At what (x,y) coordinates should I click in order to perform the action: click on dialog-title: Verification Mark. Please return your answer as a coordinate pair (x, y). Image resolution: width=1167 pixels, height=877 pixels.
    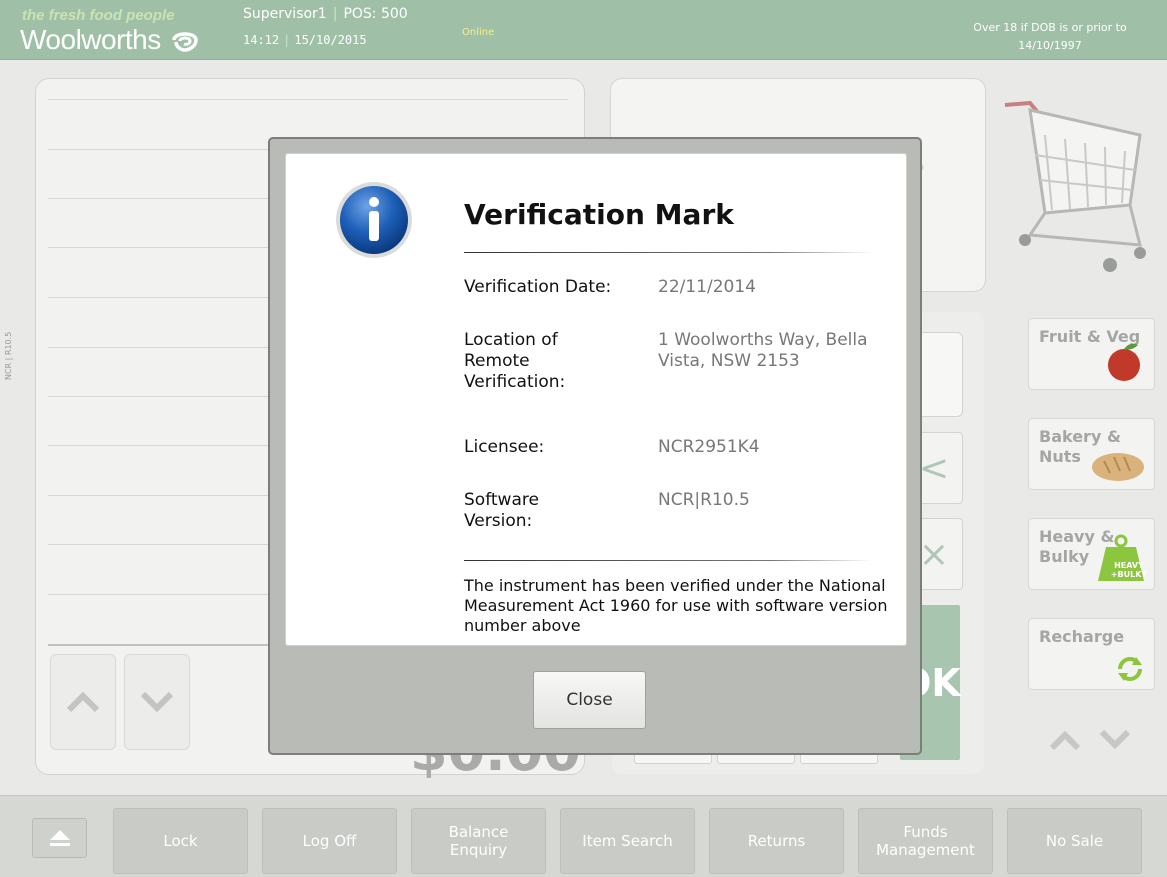
    Looking at the image, I should click on (599, 214).